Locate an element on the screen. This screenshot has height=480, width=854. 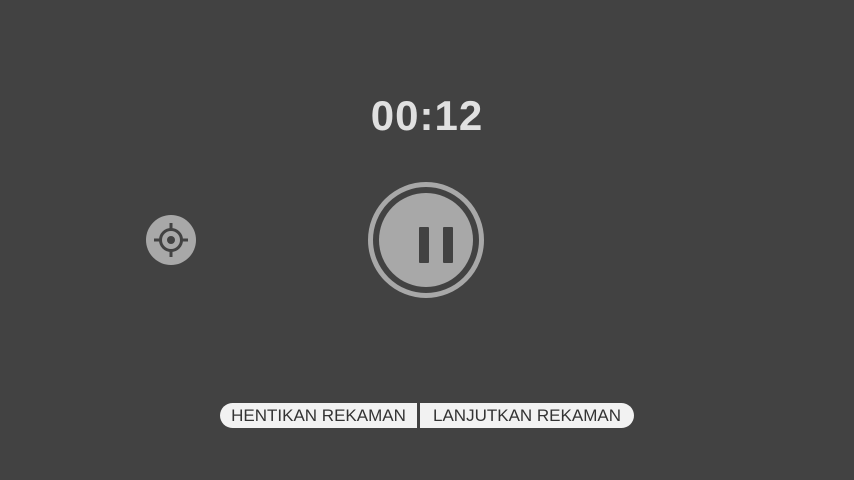
pause-button is located at coordinates (426, 240).